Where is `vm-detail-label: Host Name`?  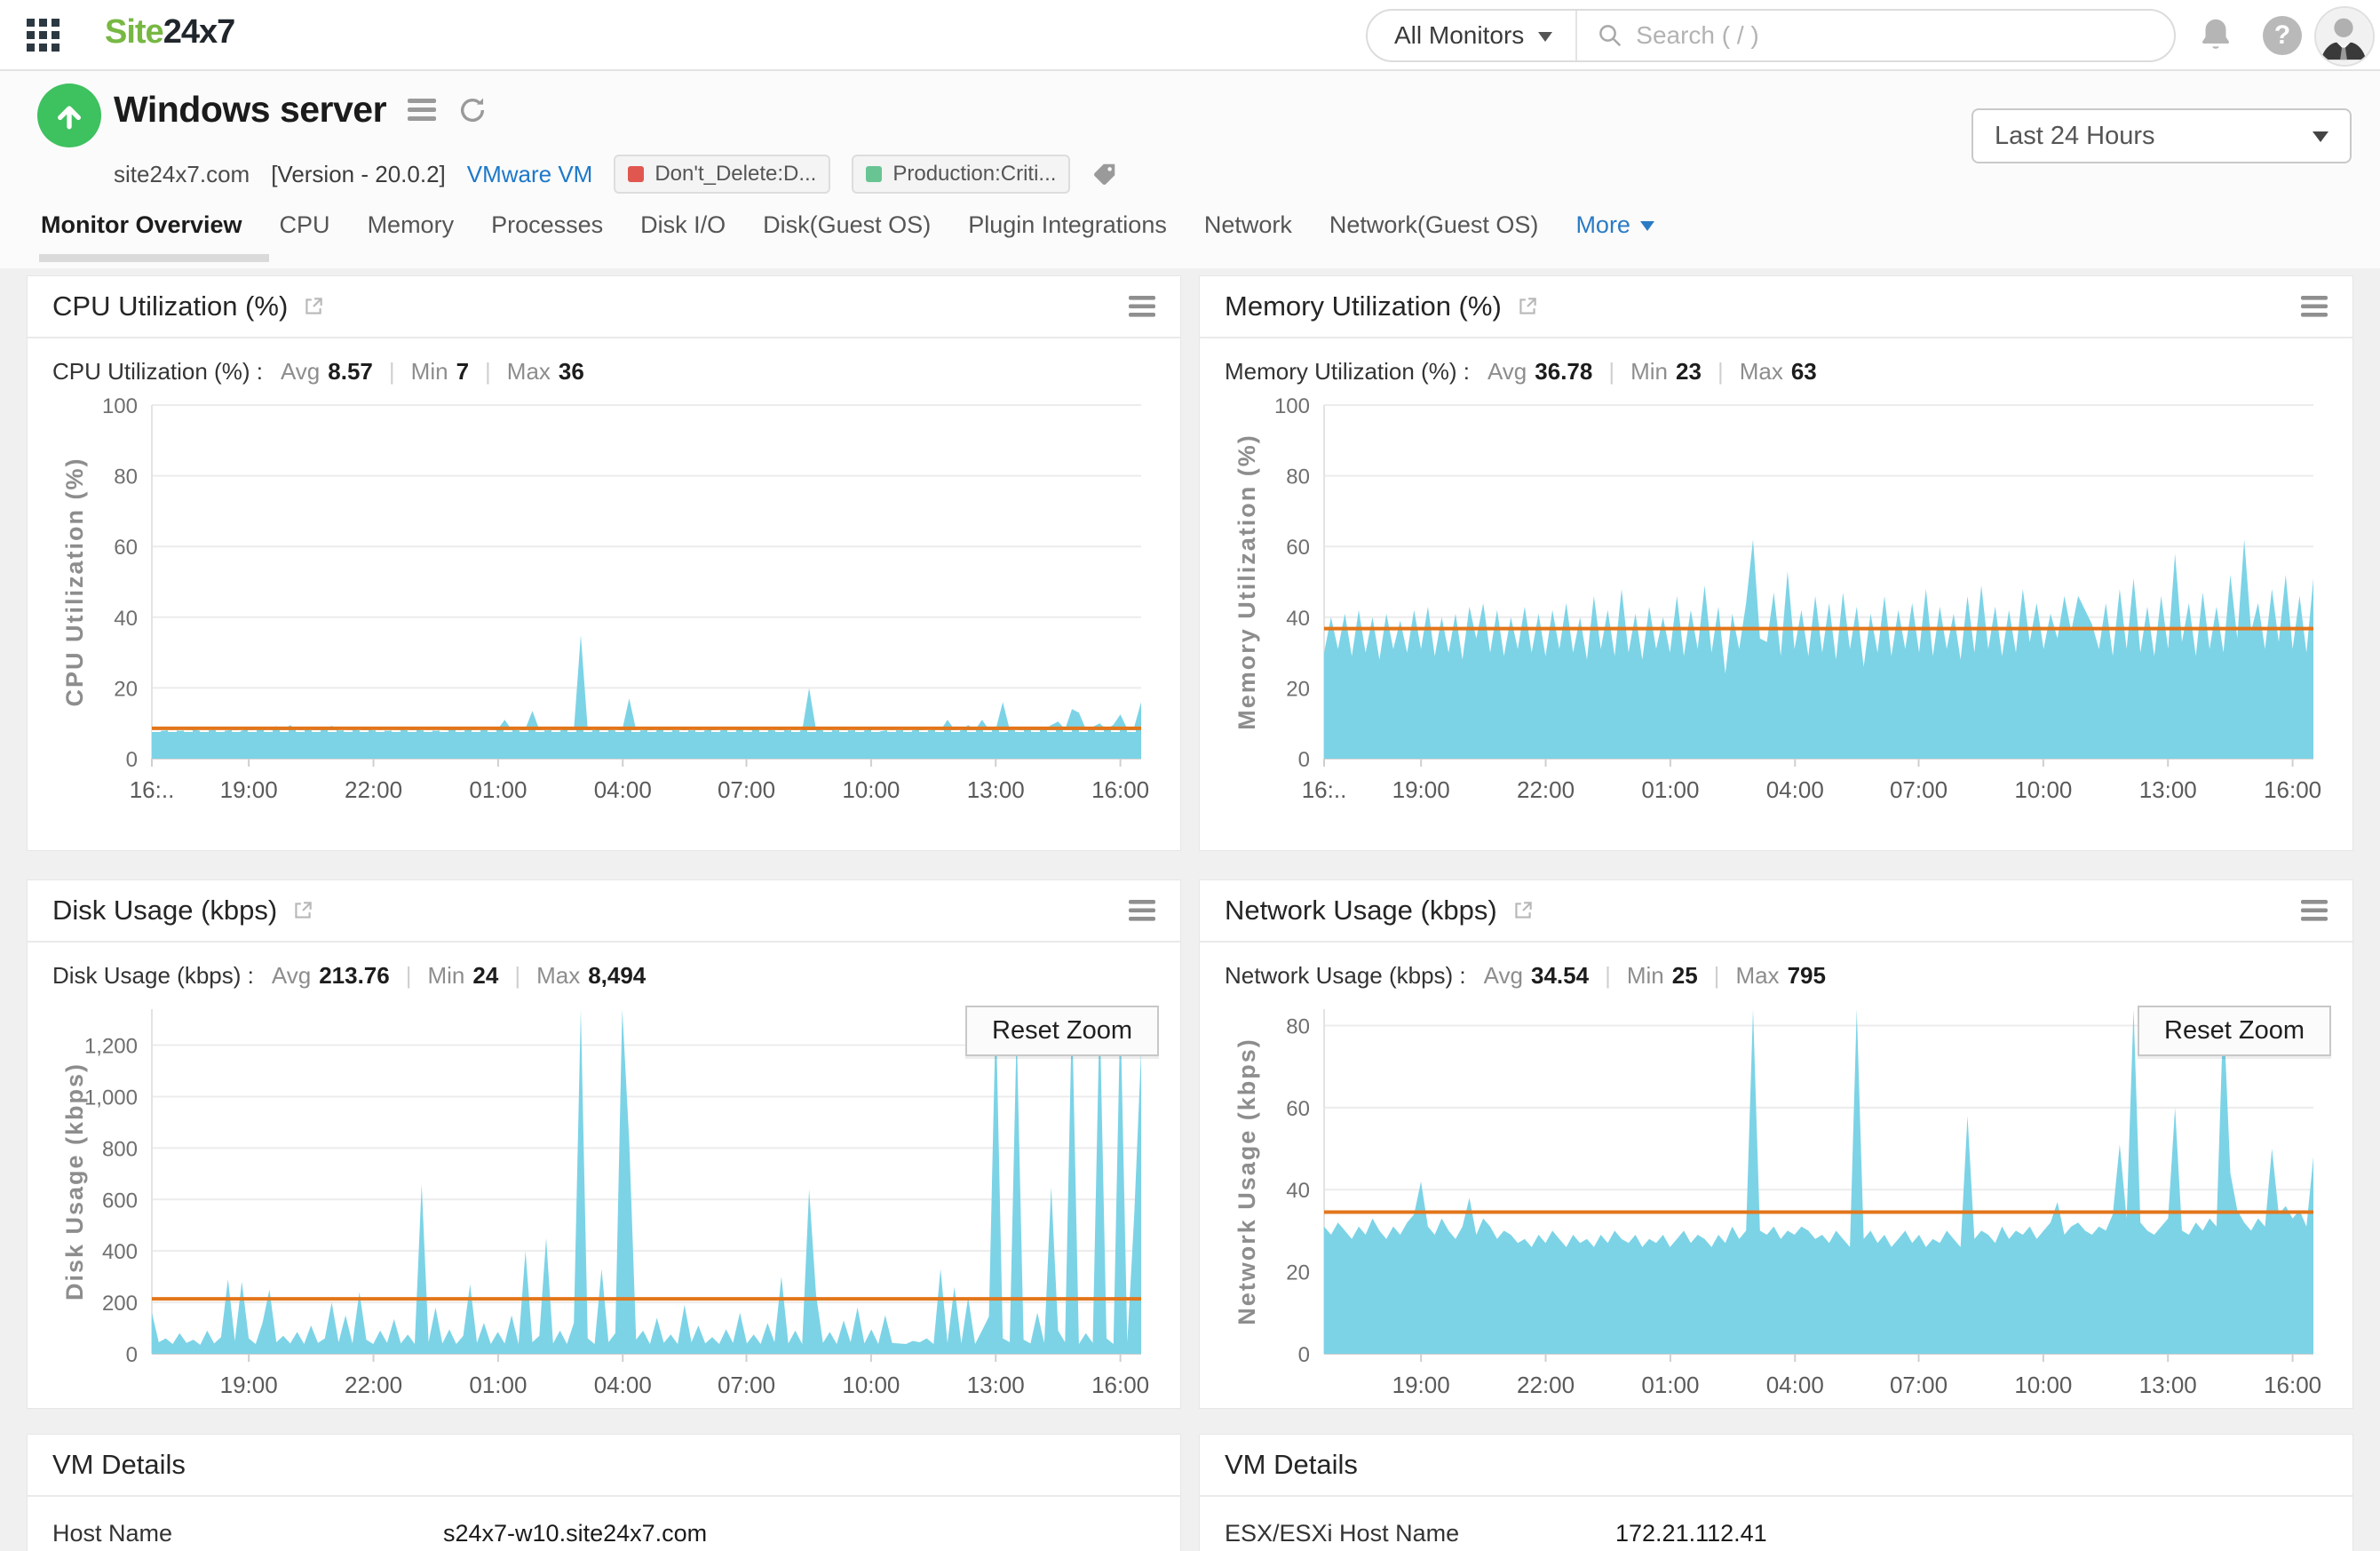 vm-detail-label: Host Name is located at coordinates (112, 1533).